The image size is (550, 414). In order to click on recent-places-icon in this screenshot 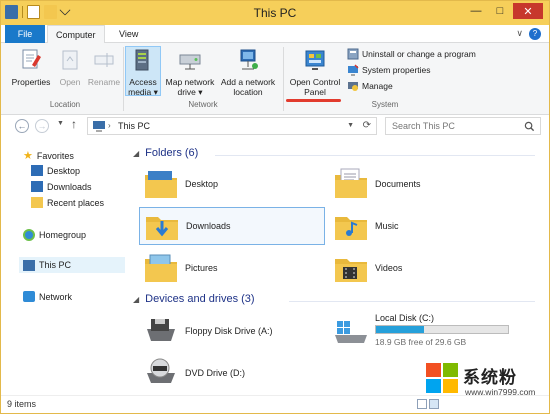, I will do `click(37, 202)`.